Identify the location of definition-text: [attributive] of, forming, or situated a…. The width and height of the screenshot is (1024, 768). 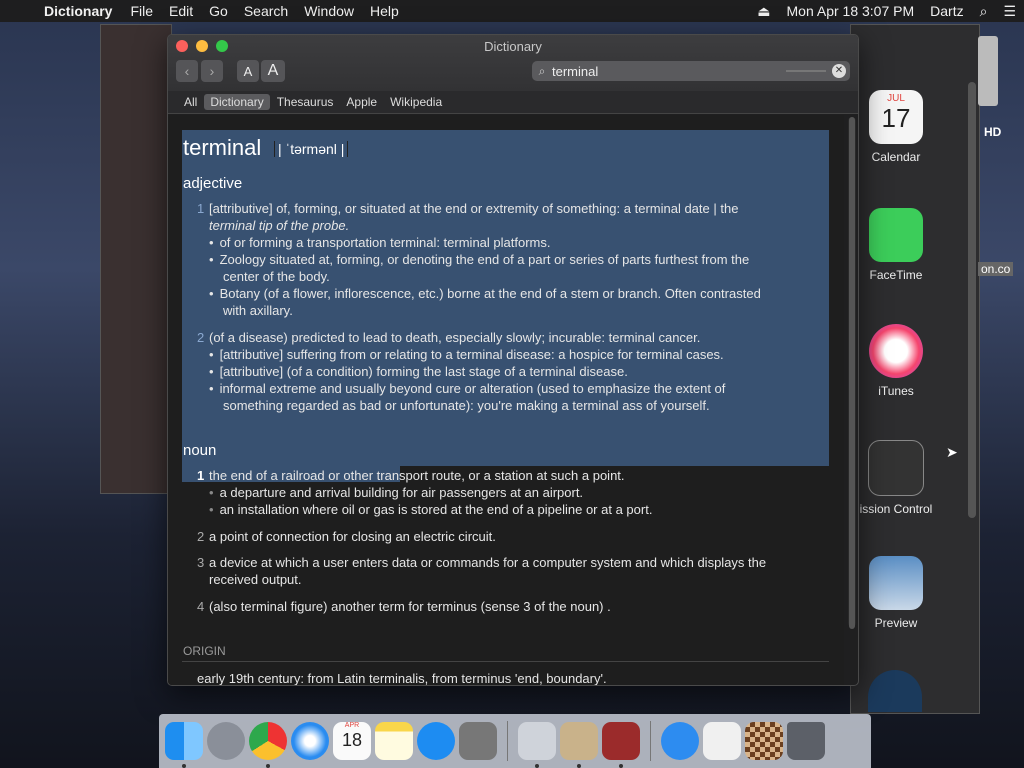
(474, 208).